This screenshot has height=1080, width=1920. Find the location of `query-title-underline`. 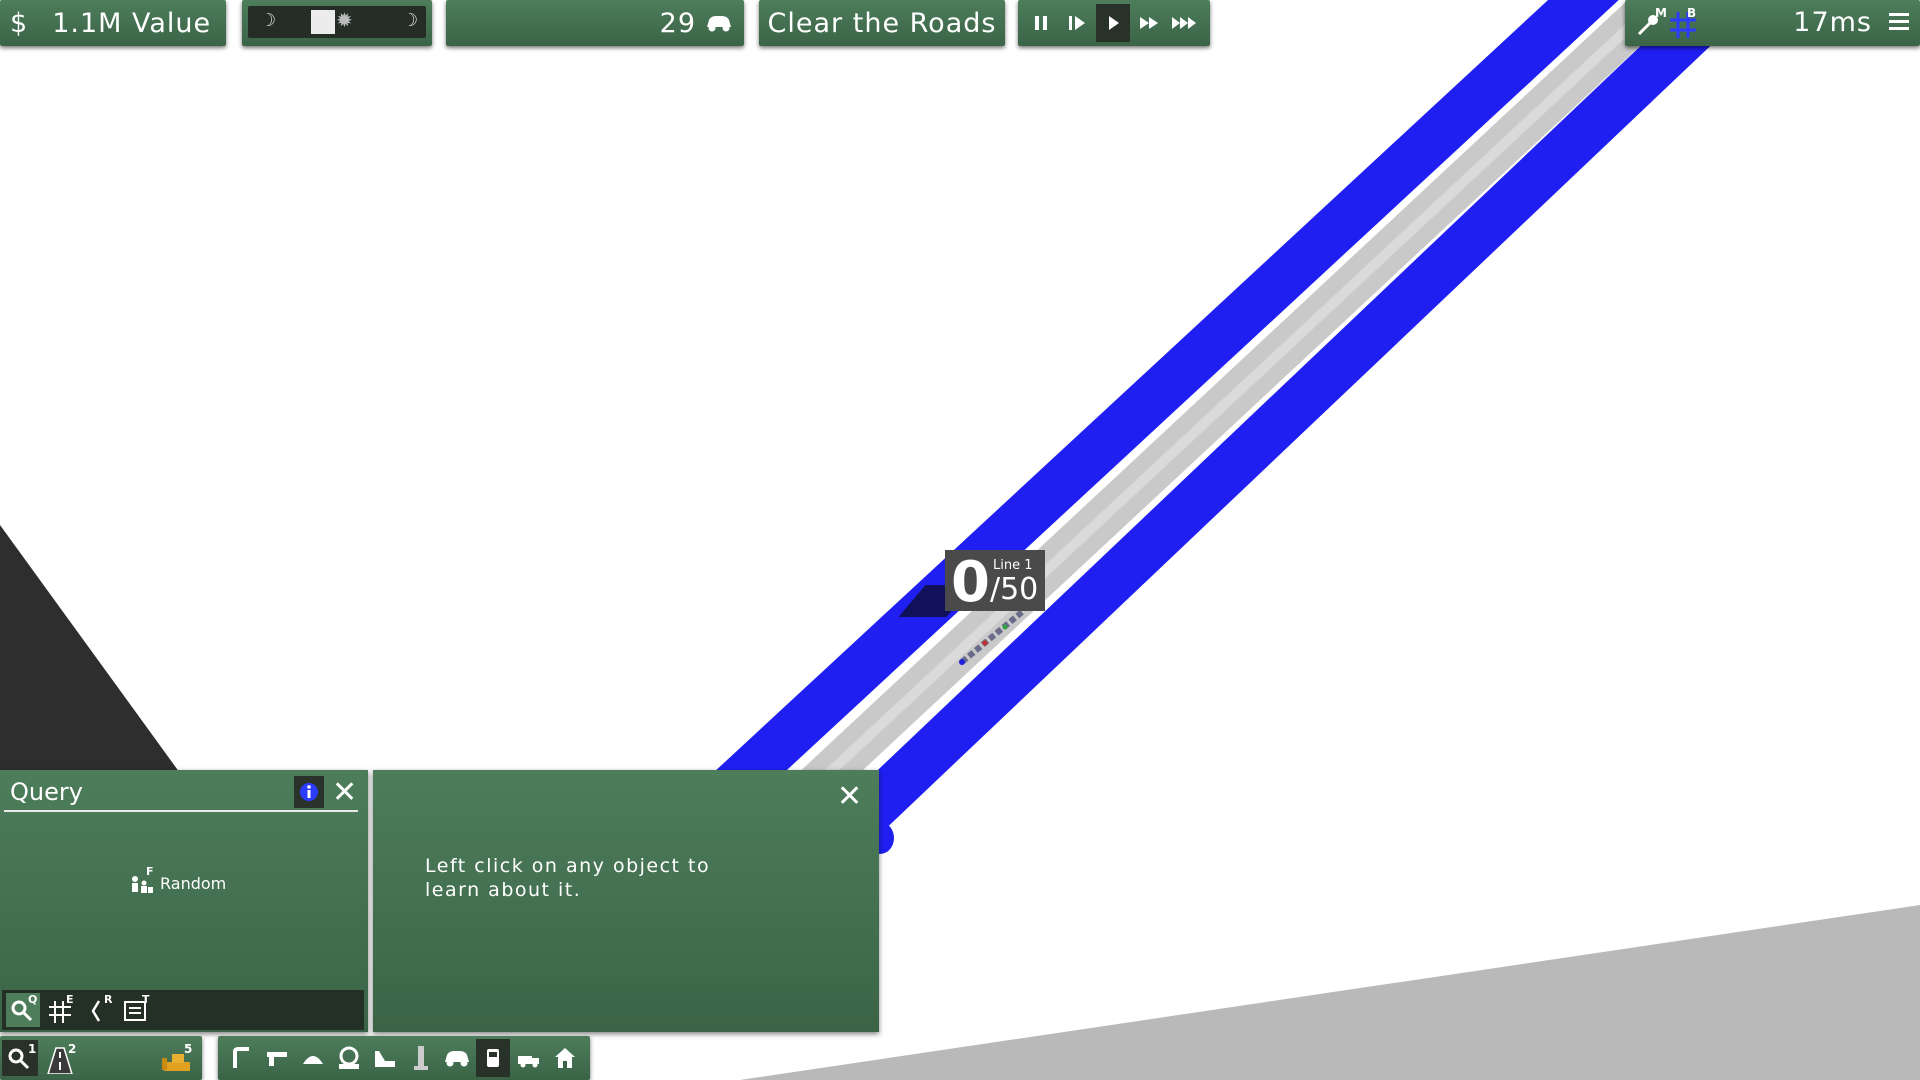

query-title-underline is located at coordinates (181, 811).